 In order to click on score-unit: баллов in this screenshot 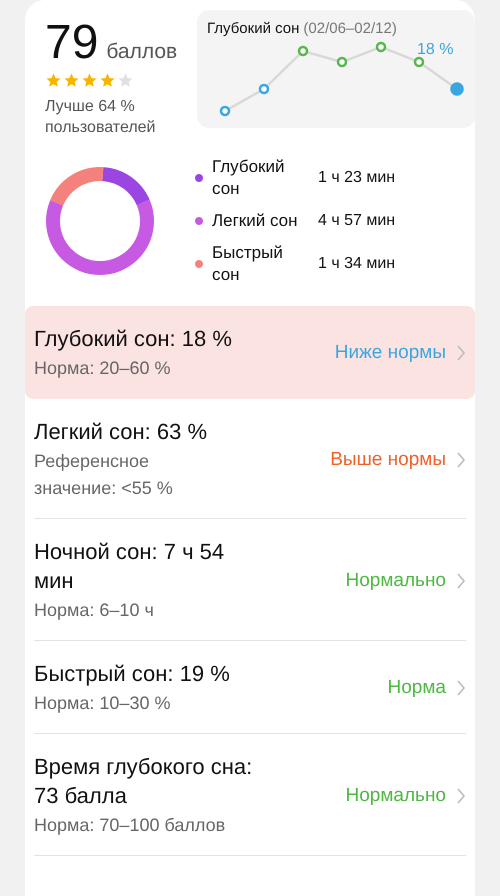, I will do `click(142, 52)`.